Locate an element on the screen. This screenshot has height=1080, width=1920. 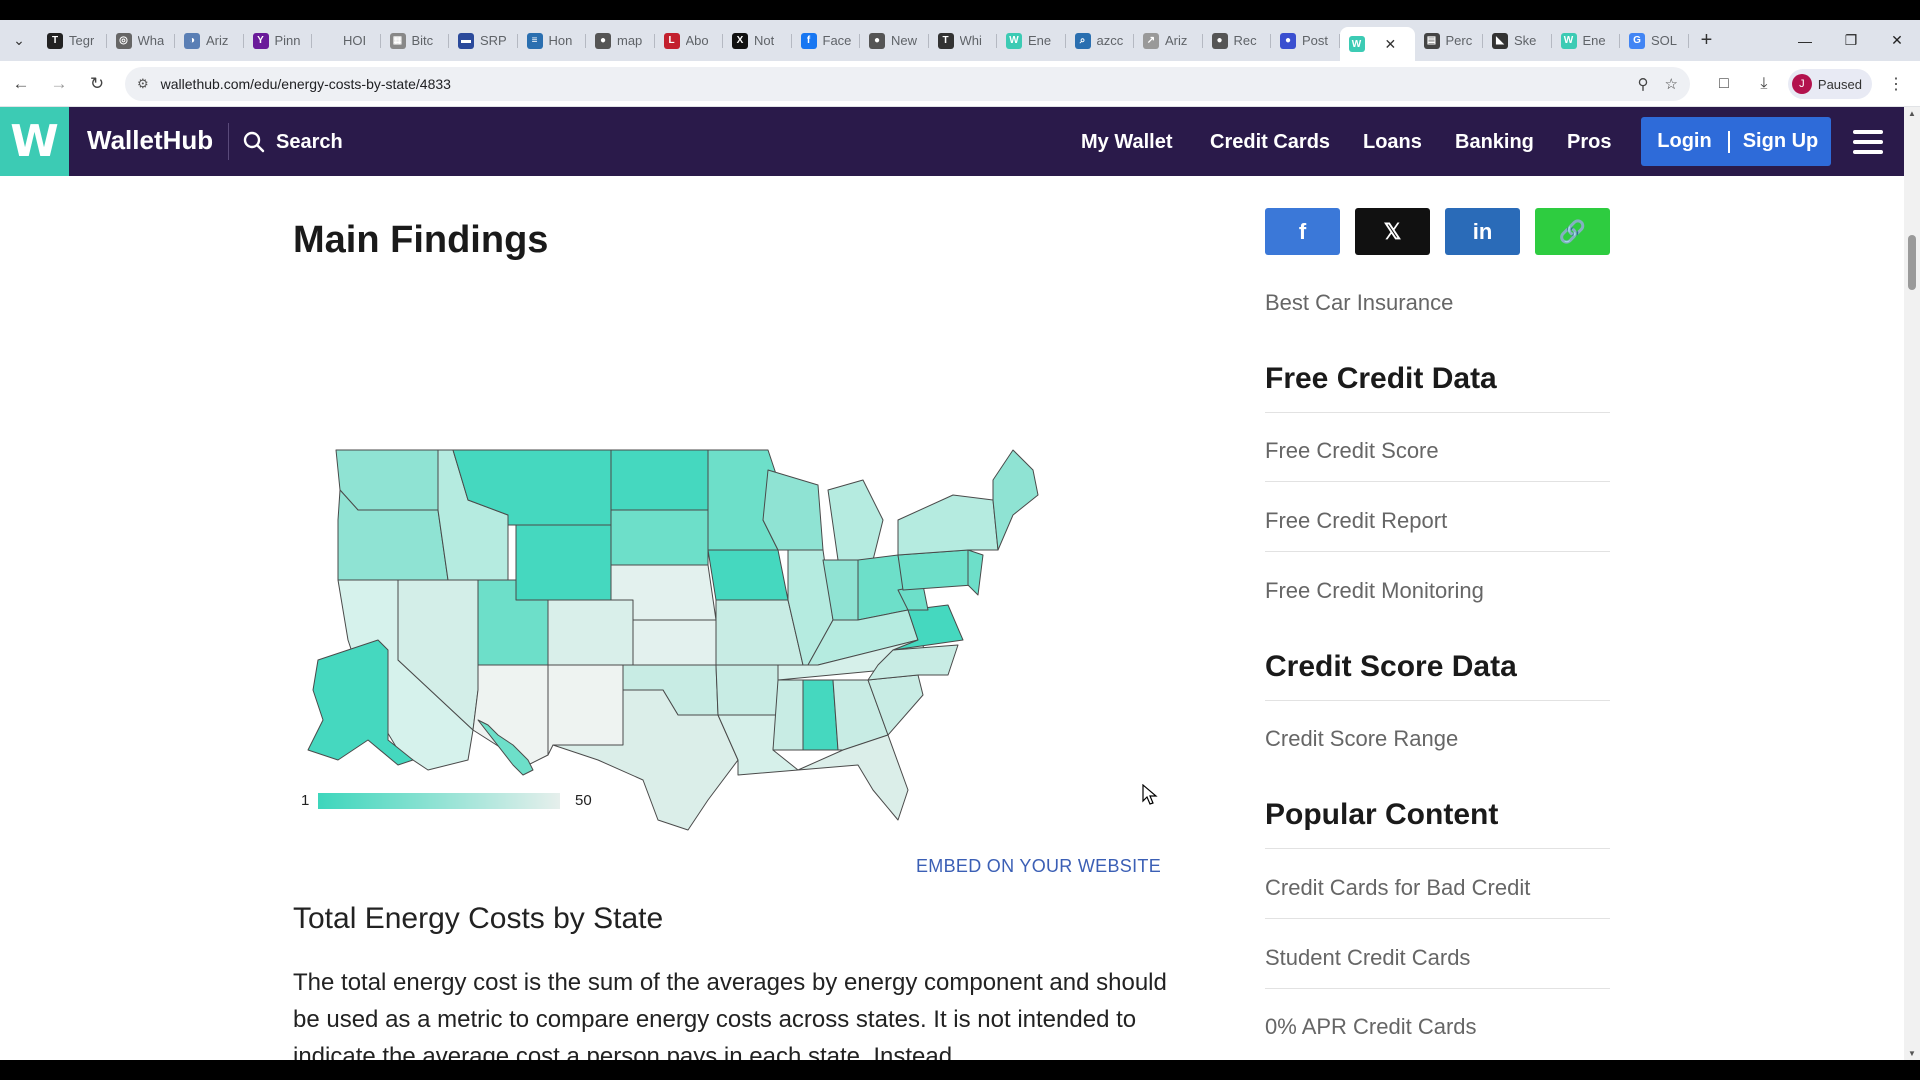
close-window-icon: ✕ is located at coordinates (1897, 40).